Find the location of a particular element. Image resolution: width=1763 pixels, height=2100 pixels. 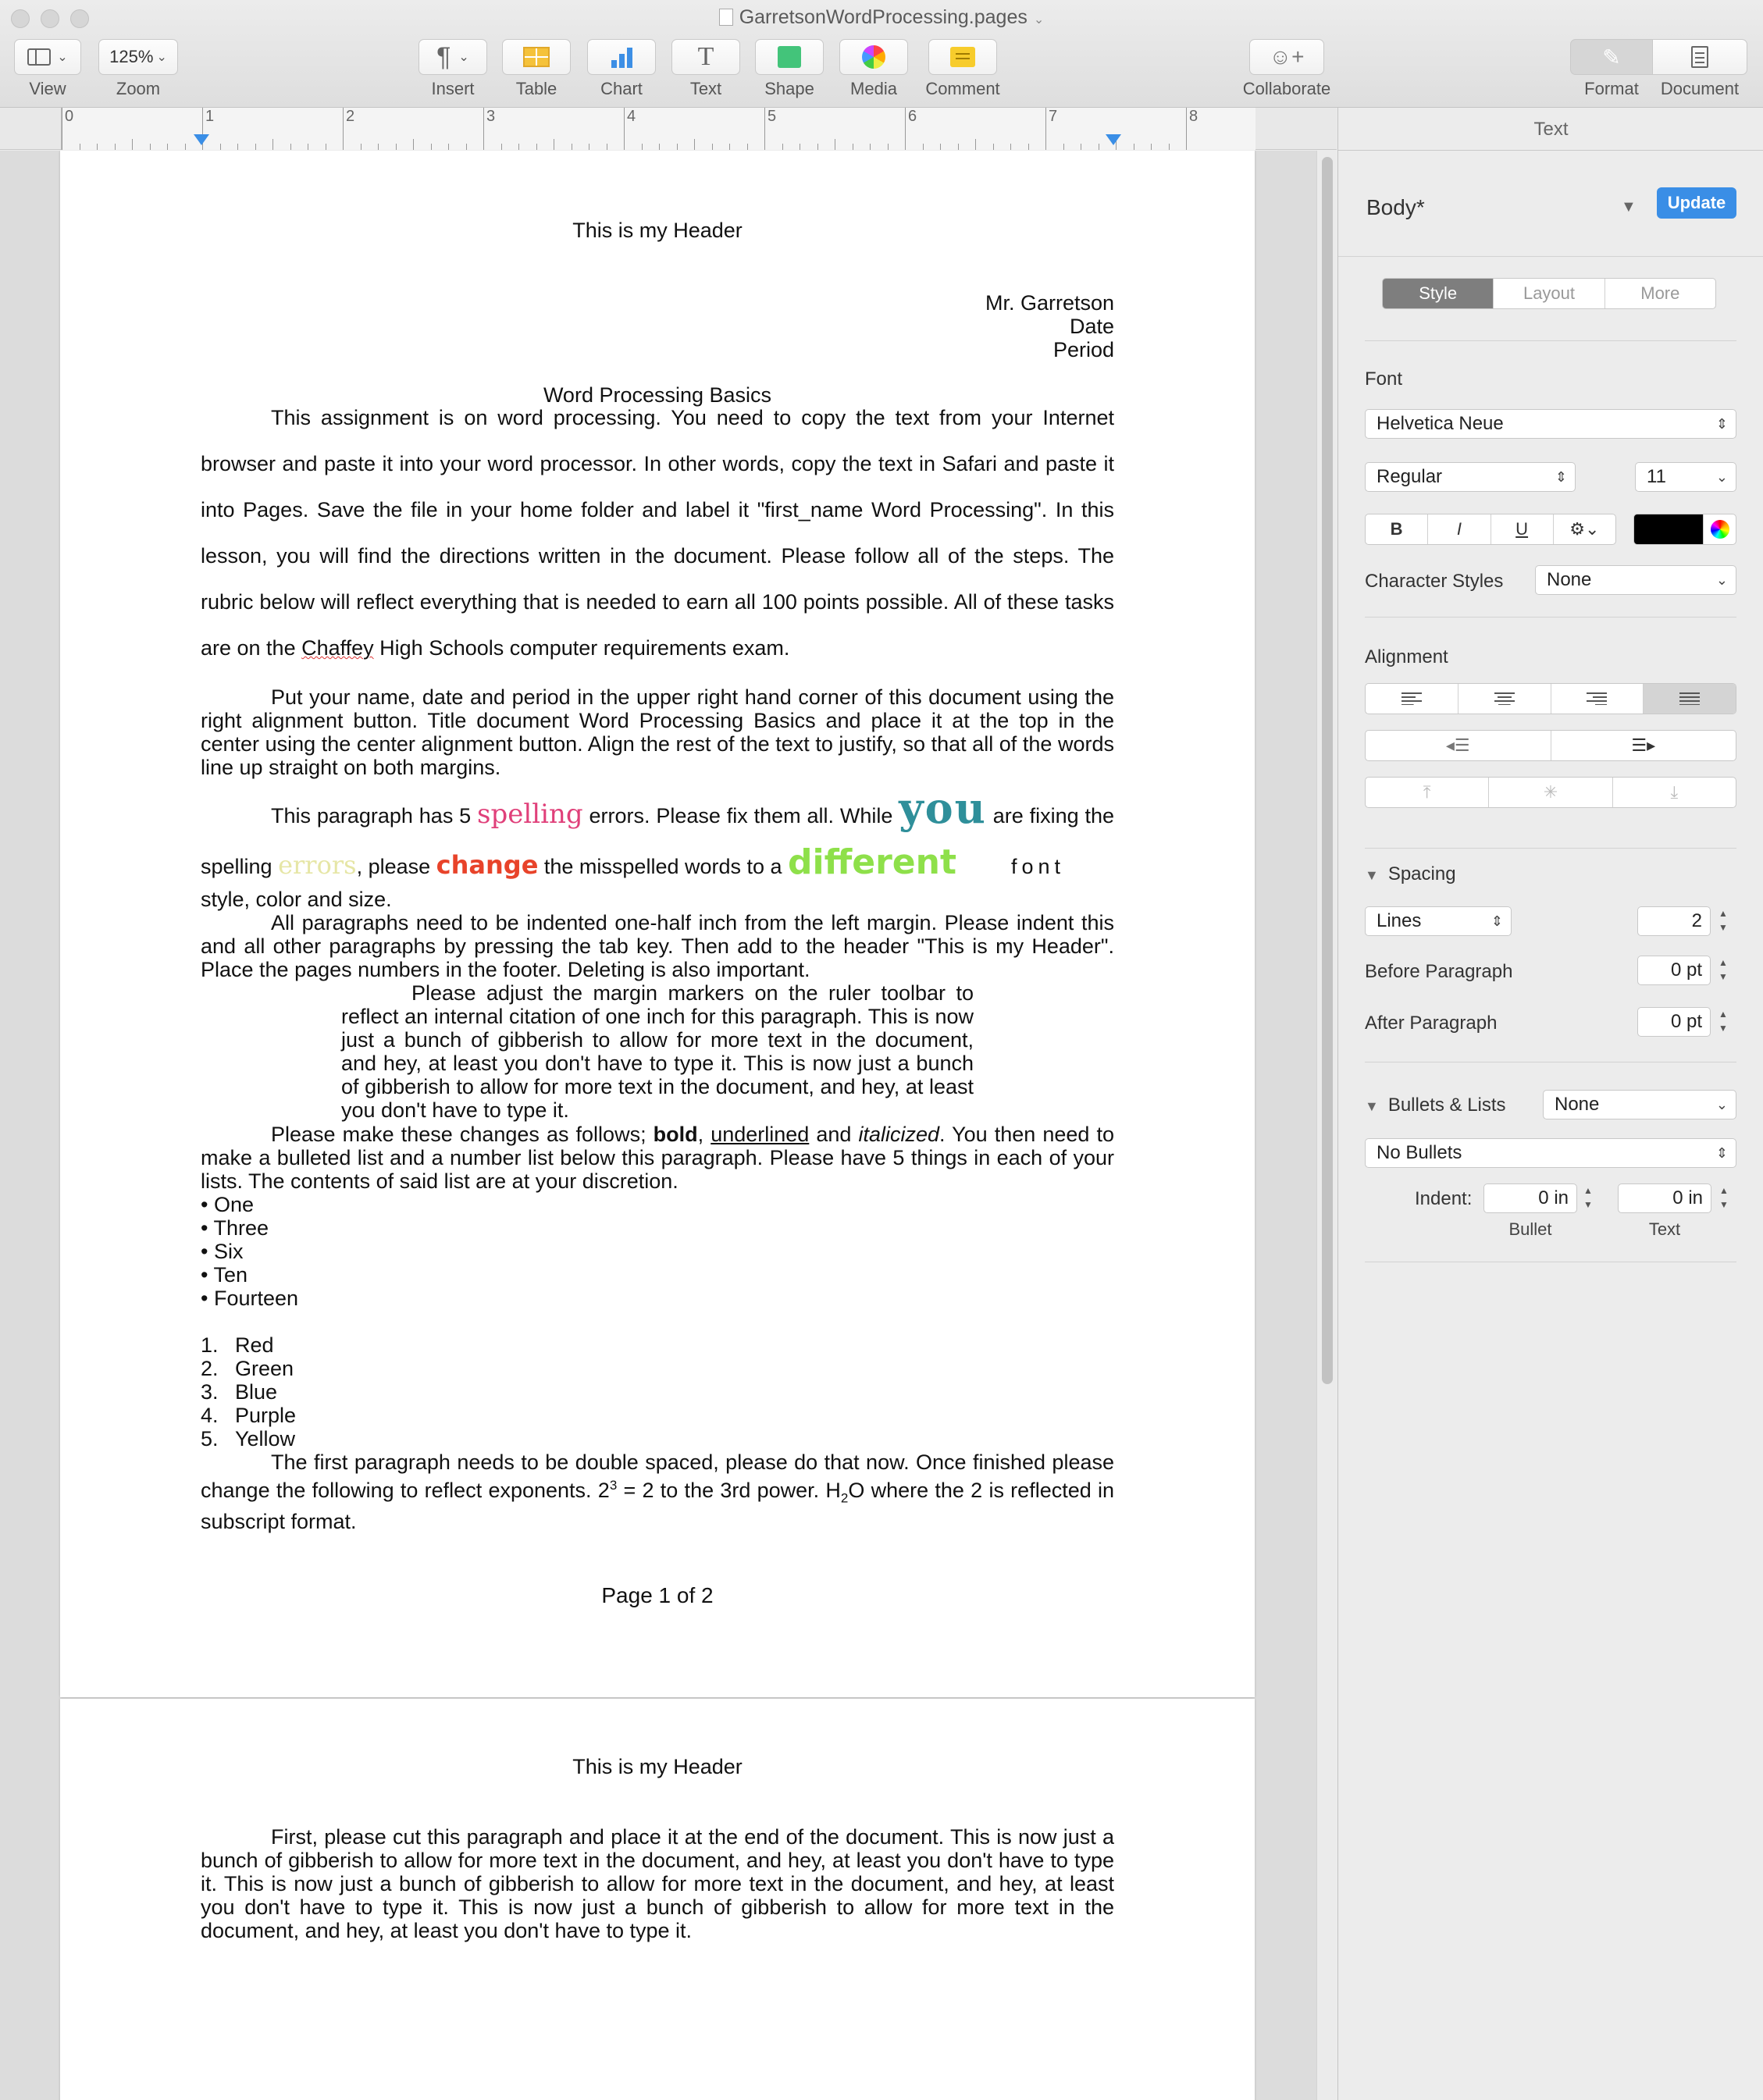

text-indent-field: 0 in is located at coordinates (1665, 1198).